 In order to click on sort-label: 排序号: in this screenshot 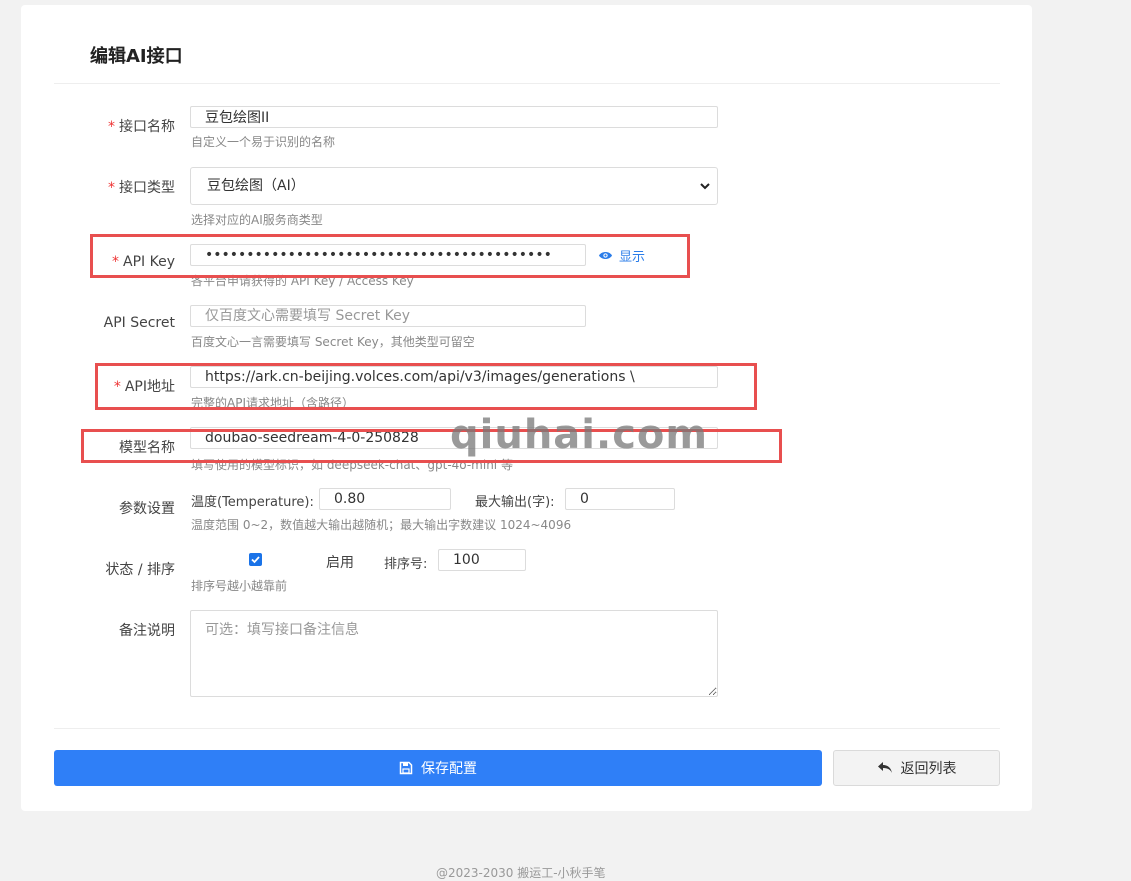, I will do `click(406, 564)`.